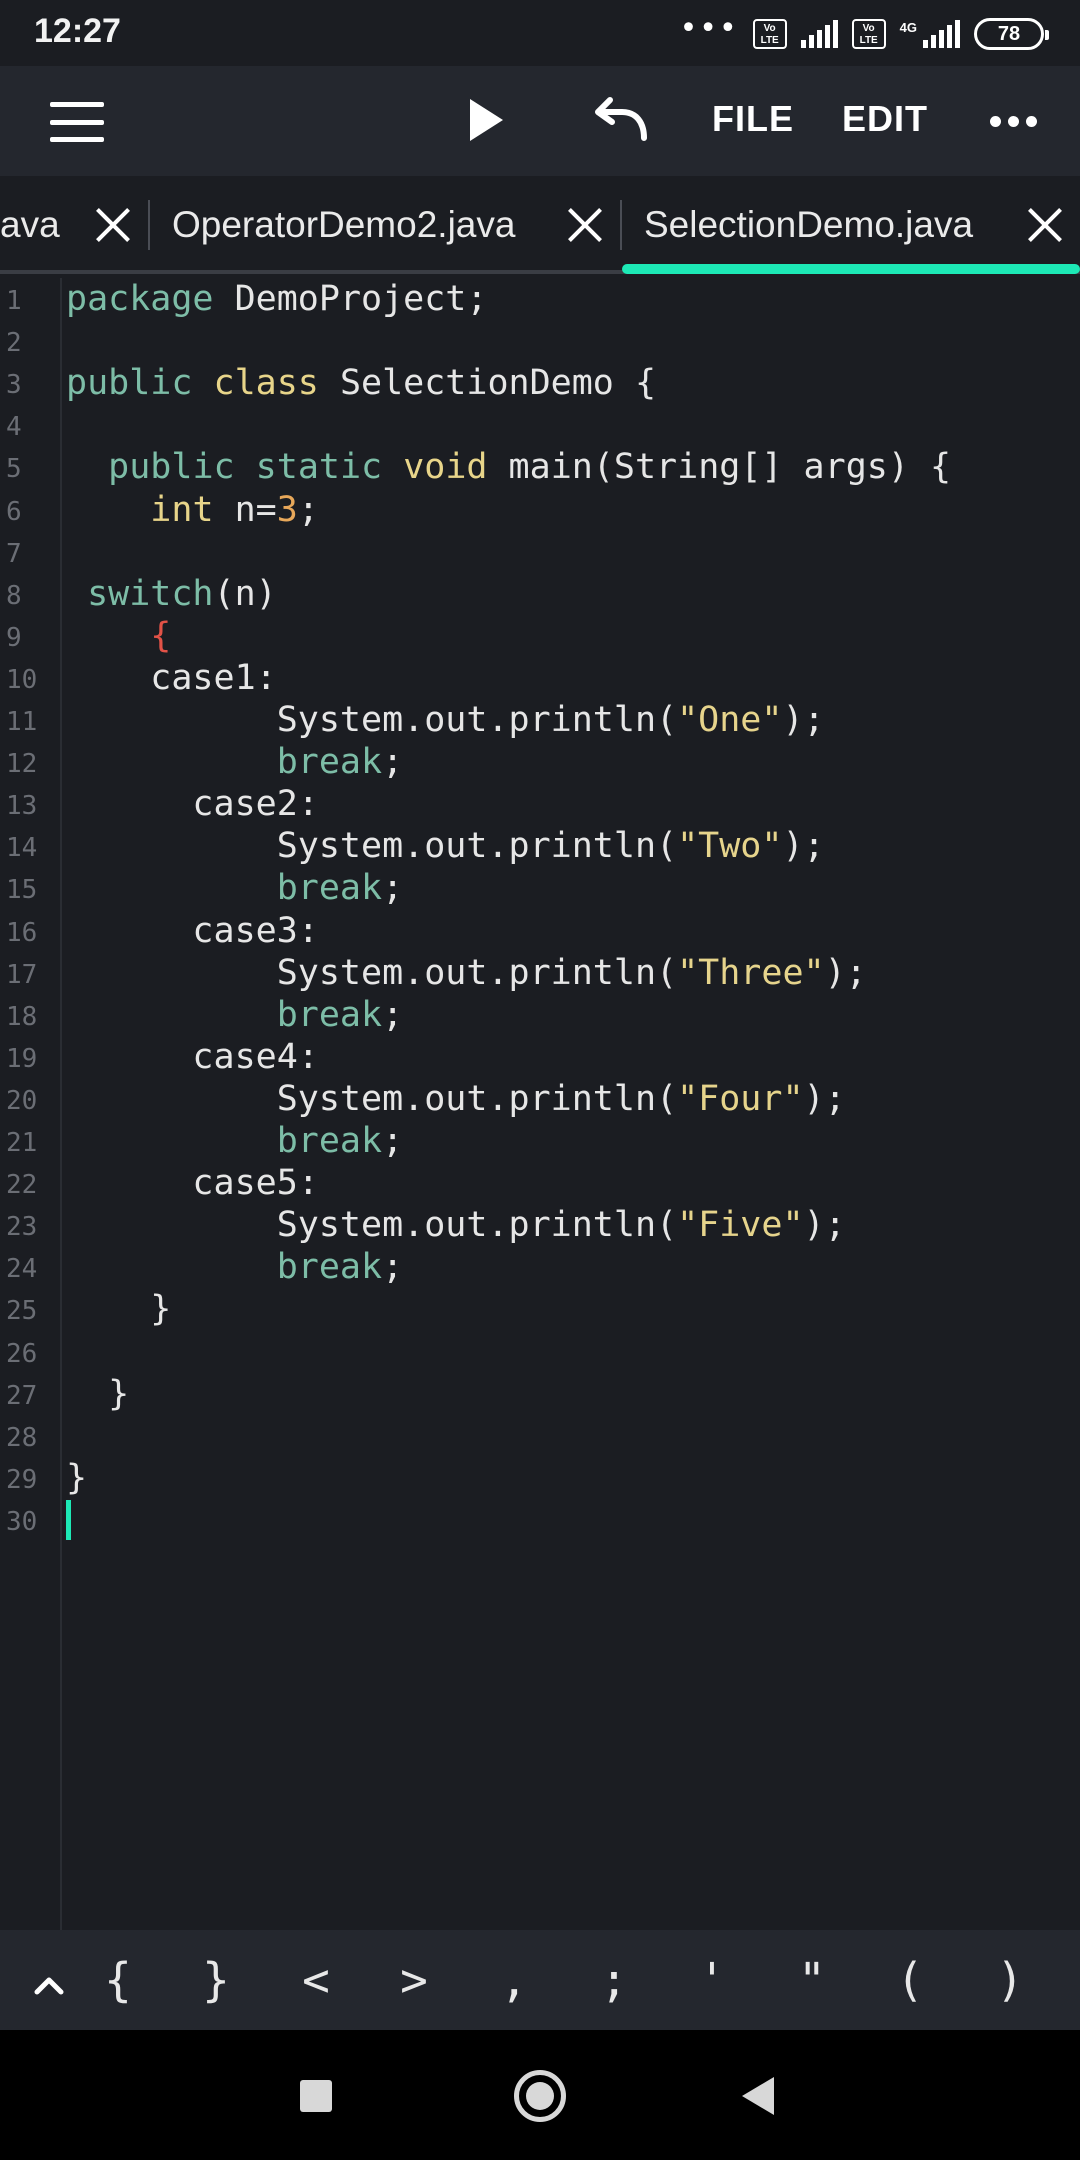  Describe the element at coordinates (245, 509) in the screenshot. I see `code-token: n=` at that location.